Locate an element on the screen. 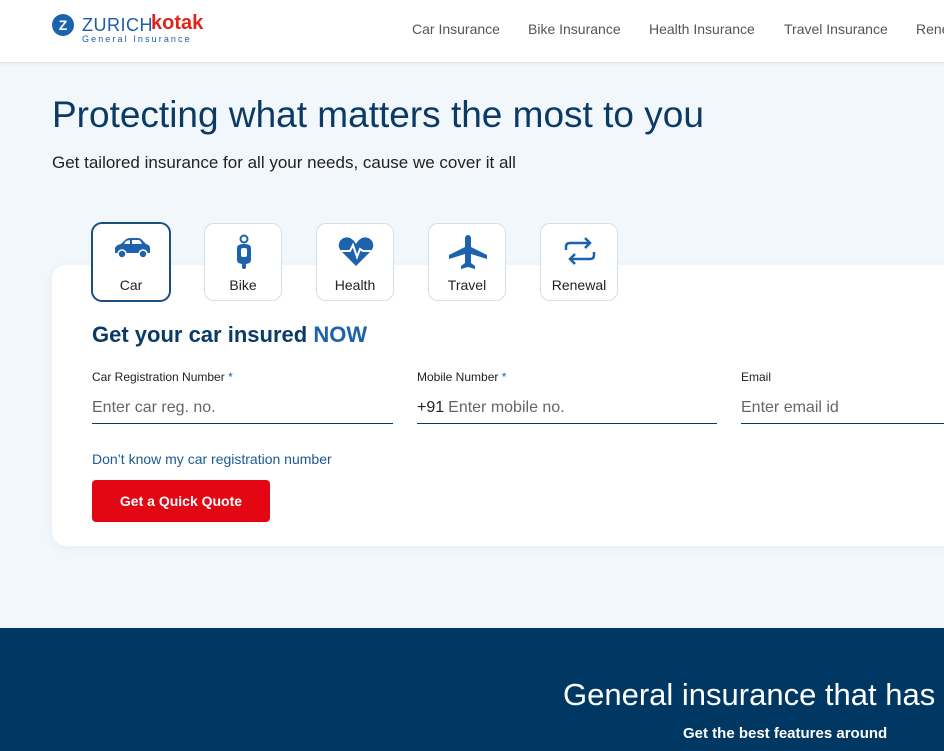  nav-bike-insurance: Bike Insurance is located at coordinates (574, 29).